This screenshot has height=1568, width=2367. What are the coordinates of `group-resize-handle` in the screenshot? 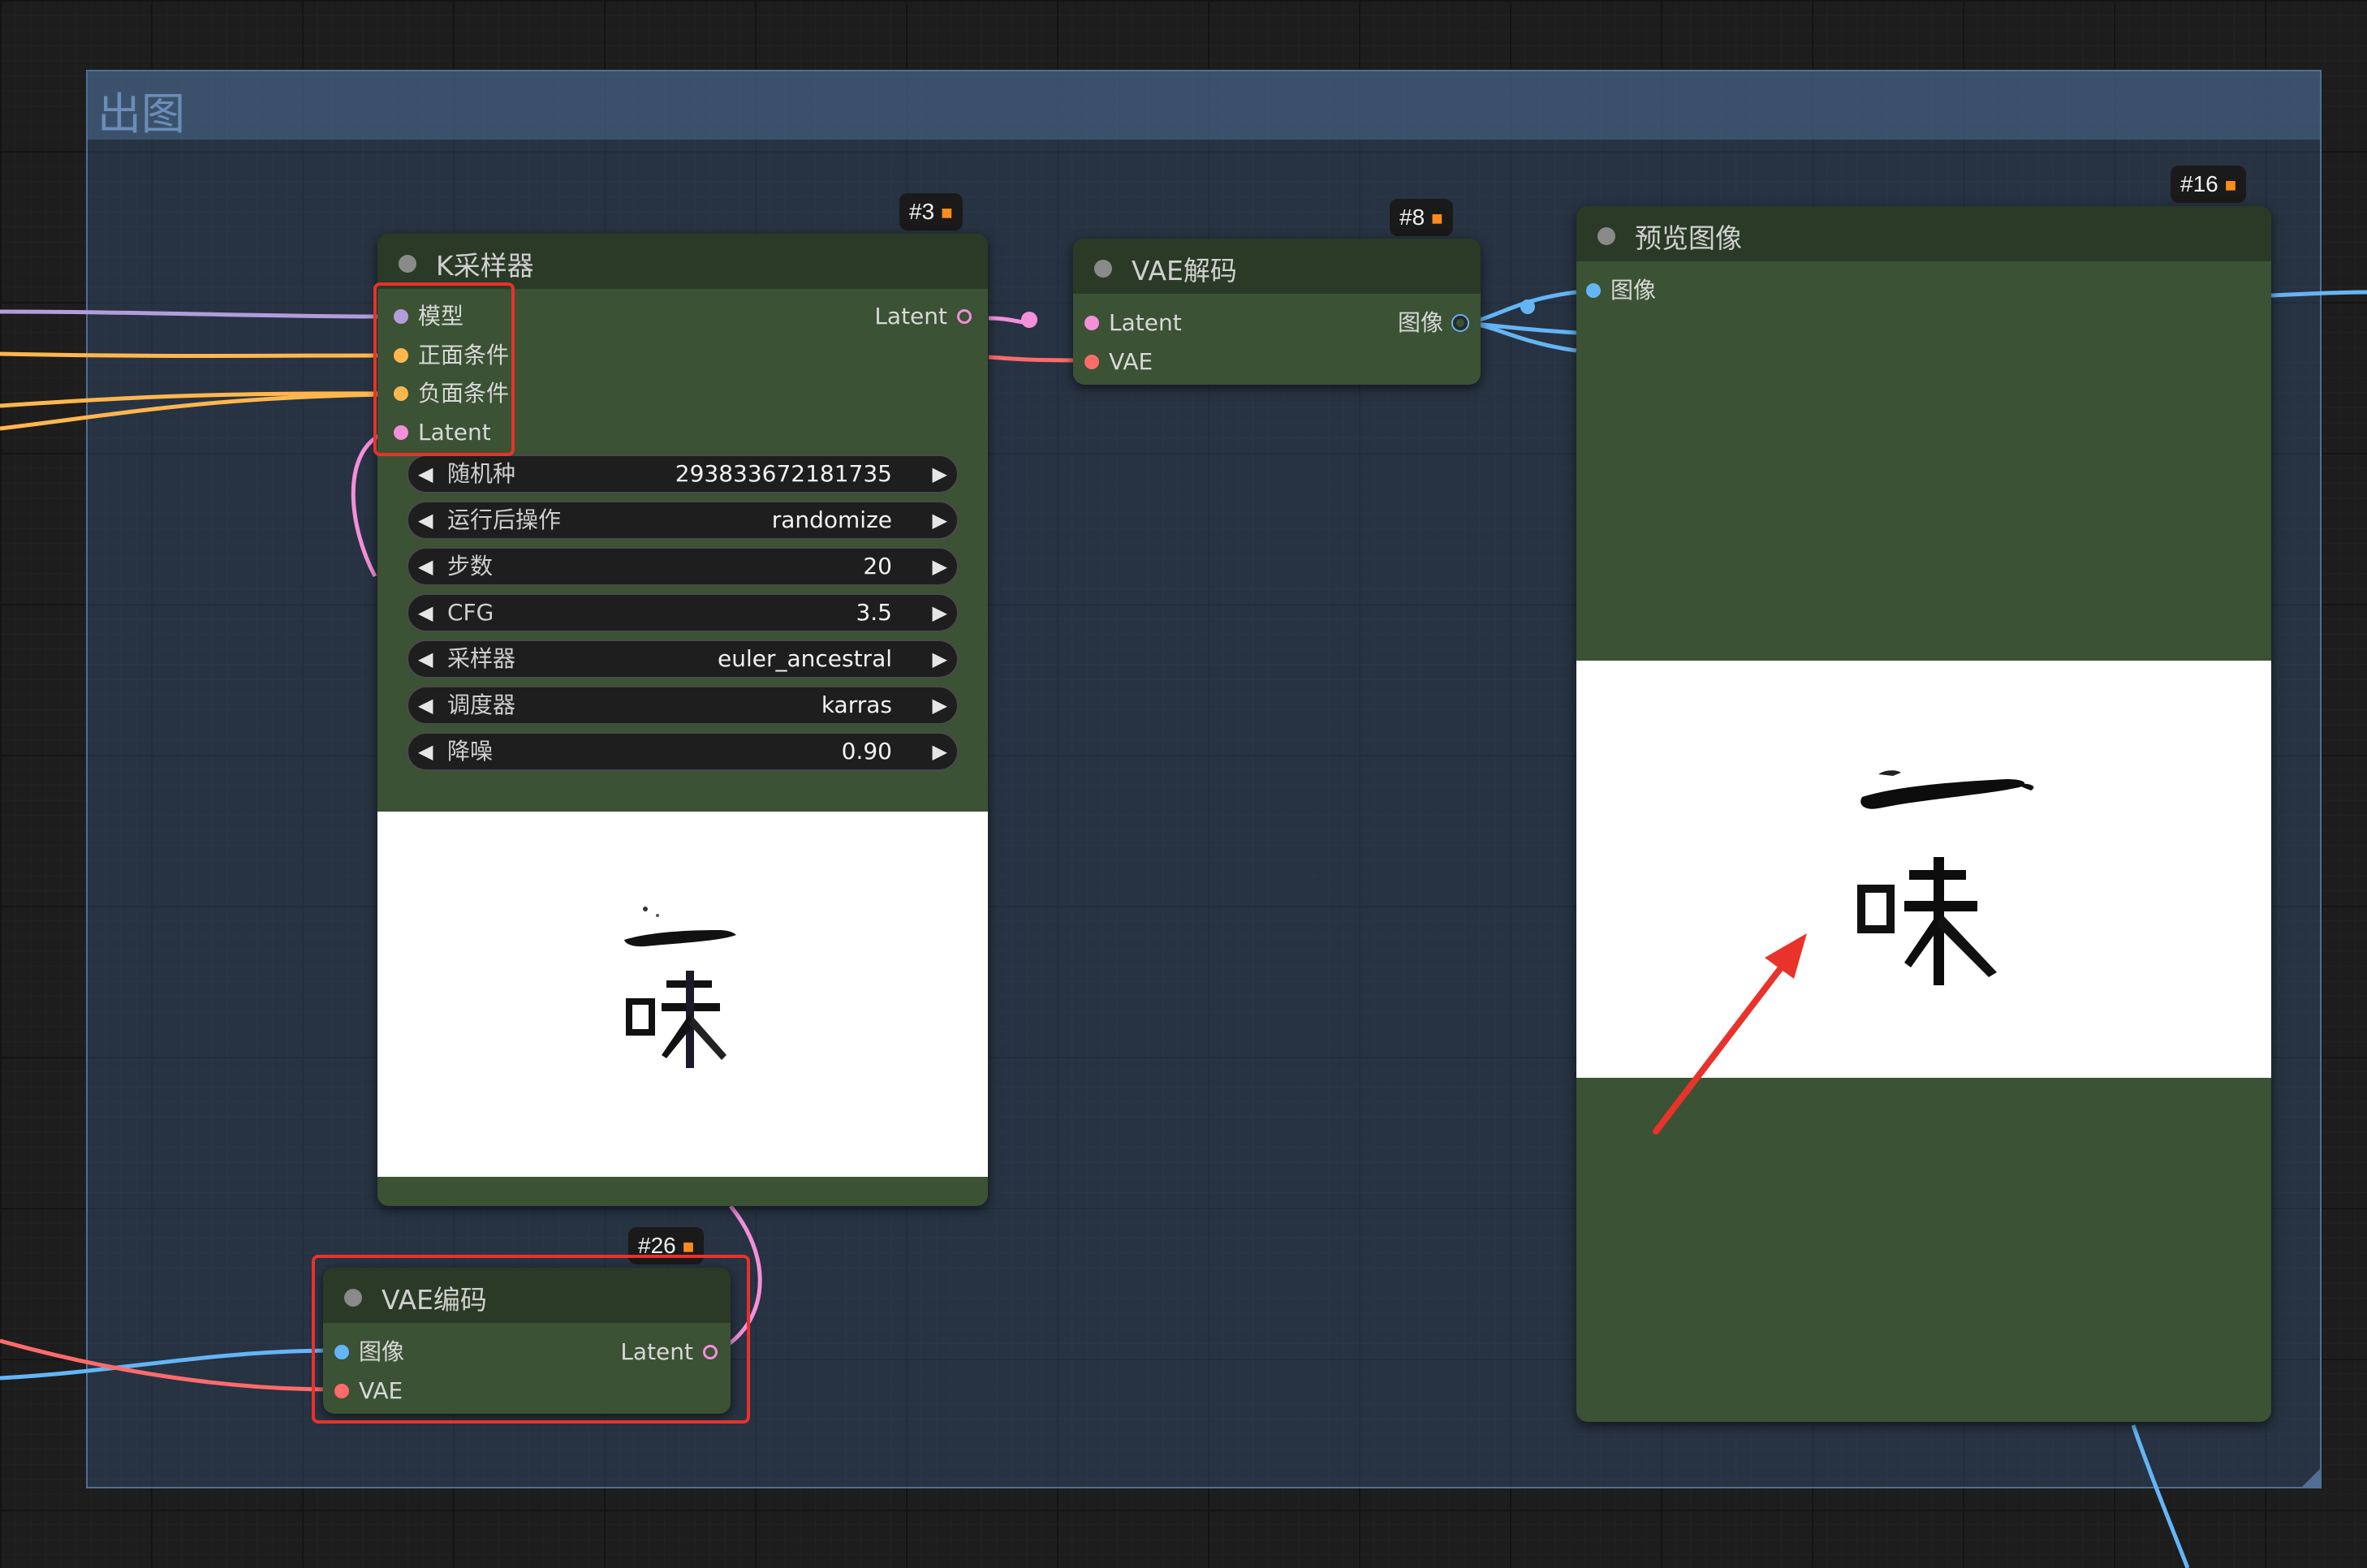 It's located at (2311, 1478).